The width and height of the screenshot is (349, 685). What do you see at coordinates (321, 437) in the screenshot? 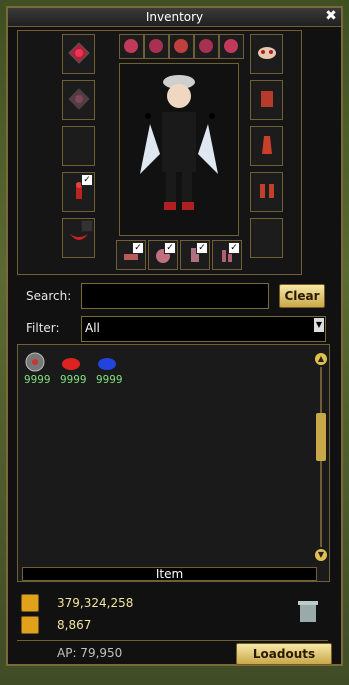
I see `scroll-thumb` at bounding box center [321, 437].